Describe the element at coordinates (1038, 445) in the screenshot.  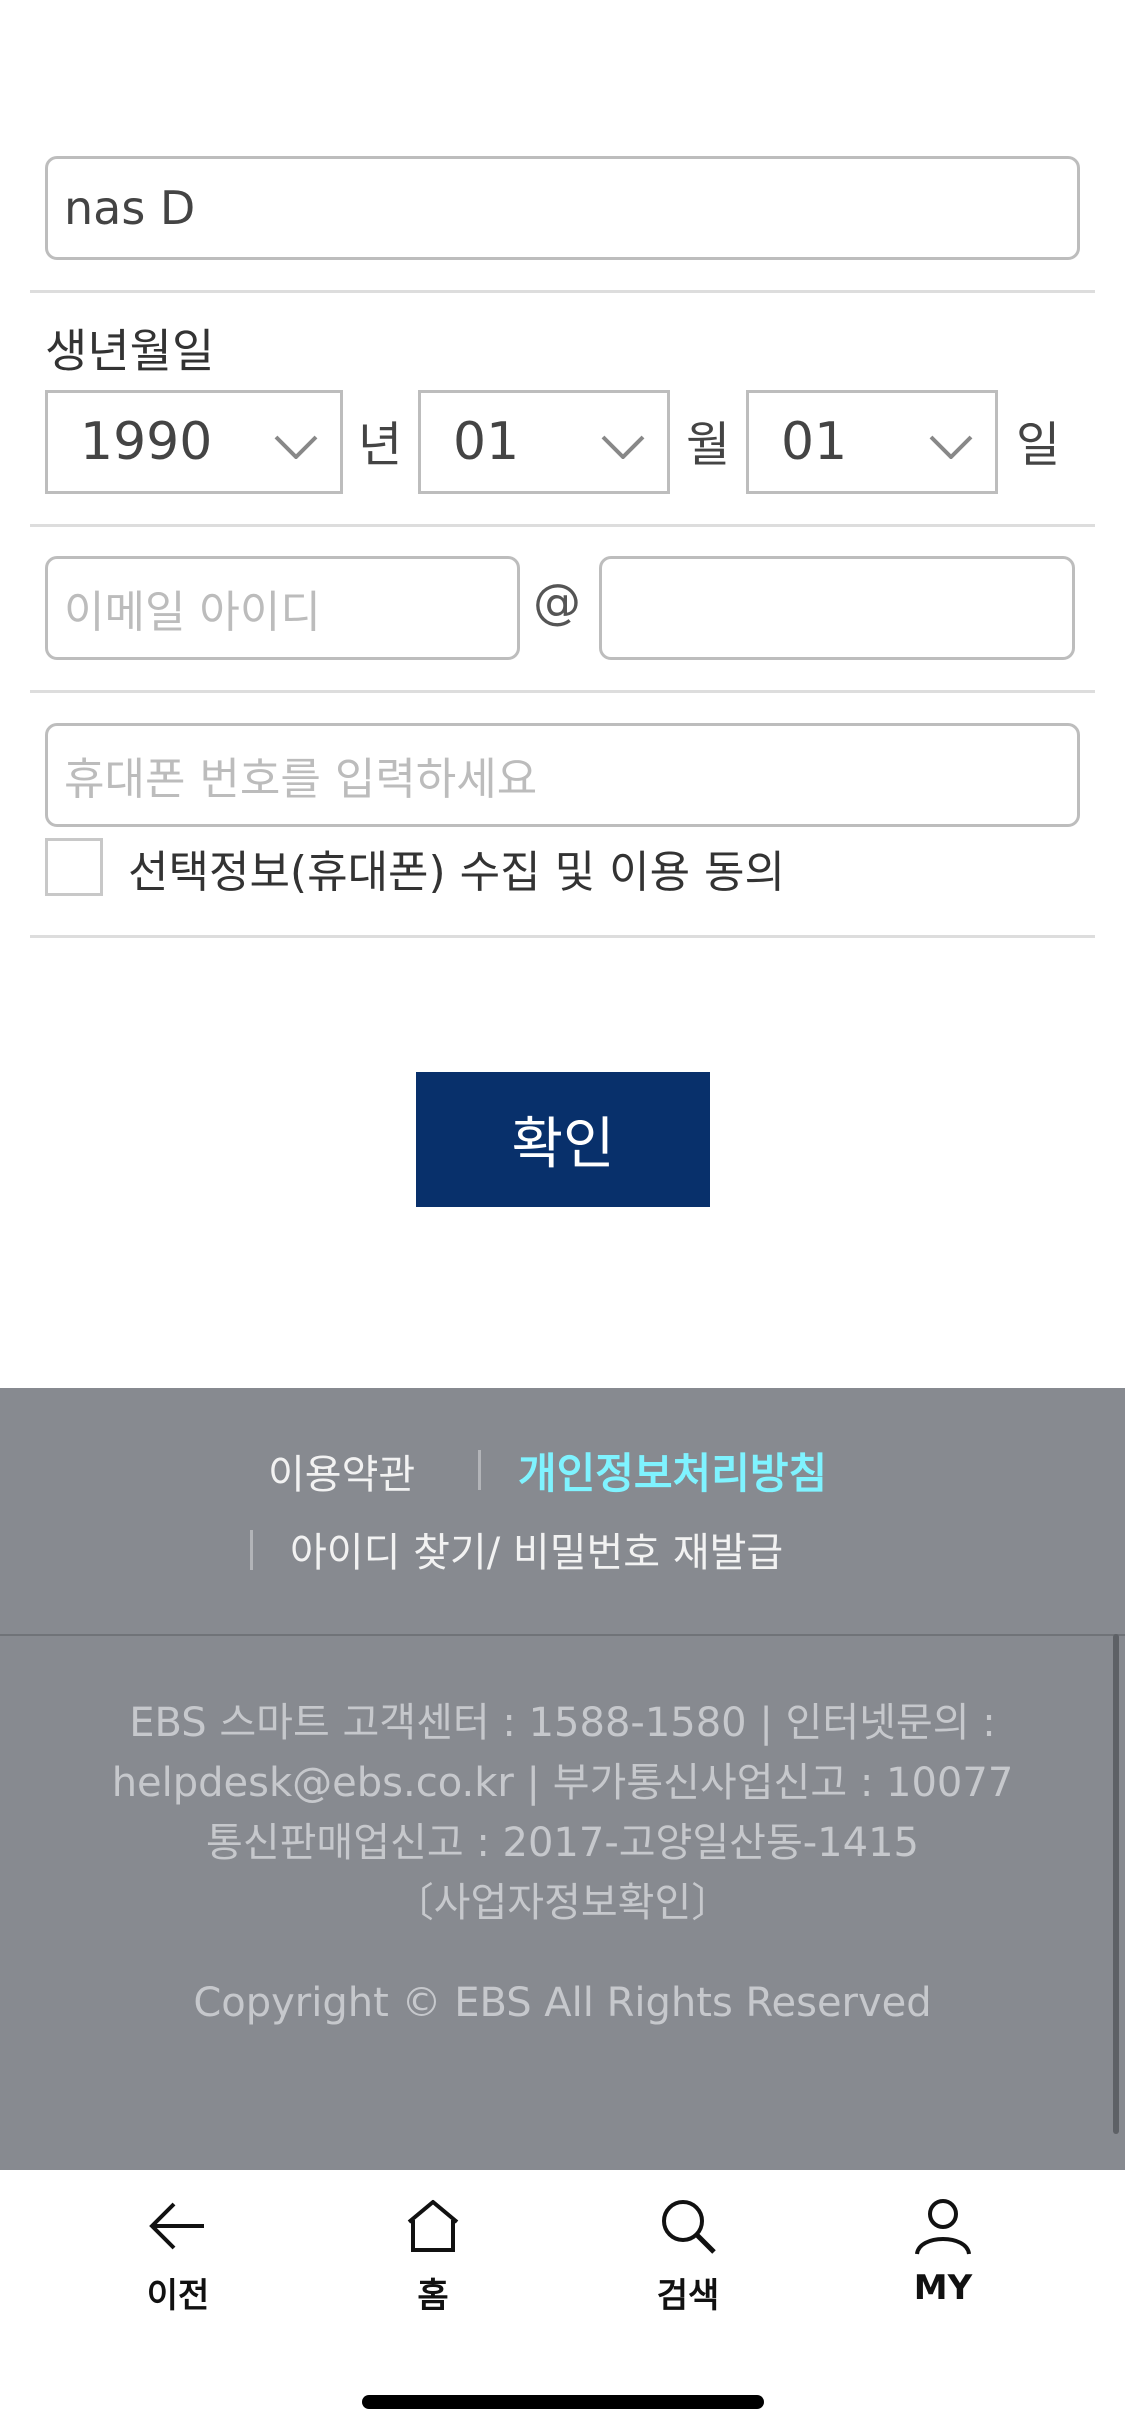
I see `day-unit: 일` at that location.